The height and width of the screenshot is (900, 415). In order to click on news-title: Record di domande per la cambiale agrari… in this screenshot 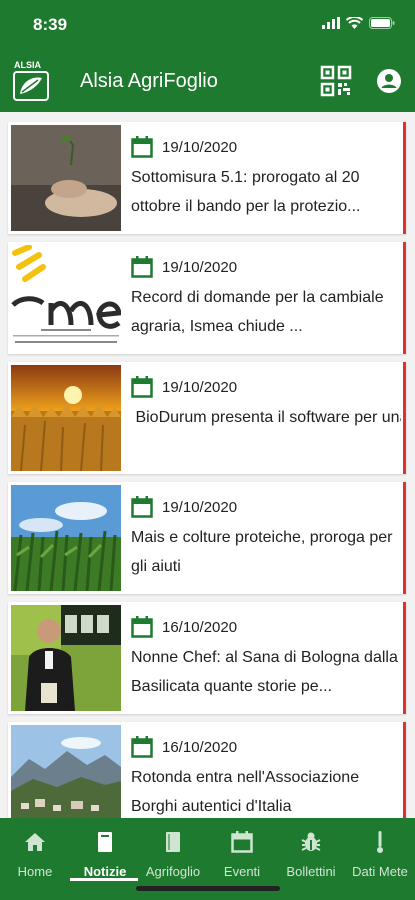, I will do `click(257, 312)`.